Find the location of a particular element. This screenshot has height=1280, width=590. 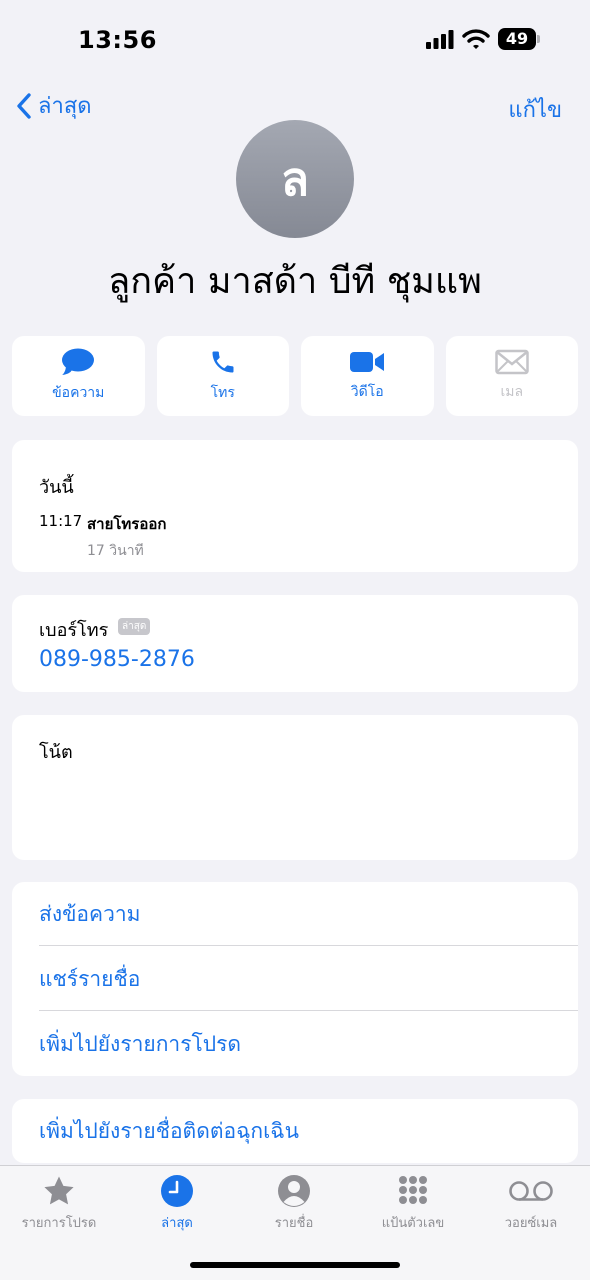

recent-call-time: 11:17 is located at coordinates (61, 521).